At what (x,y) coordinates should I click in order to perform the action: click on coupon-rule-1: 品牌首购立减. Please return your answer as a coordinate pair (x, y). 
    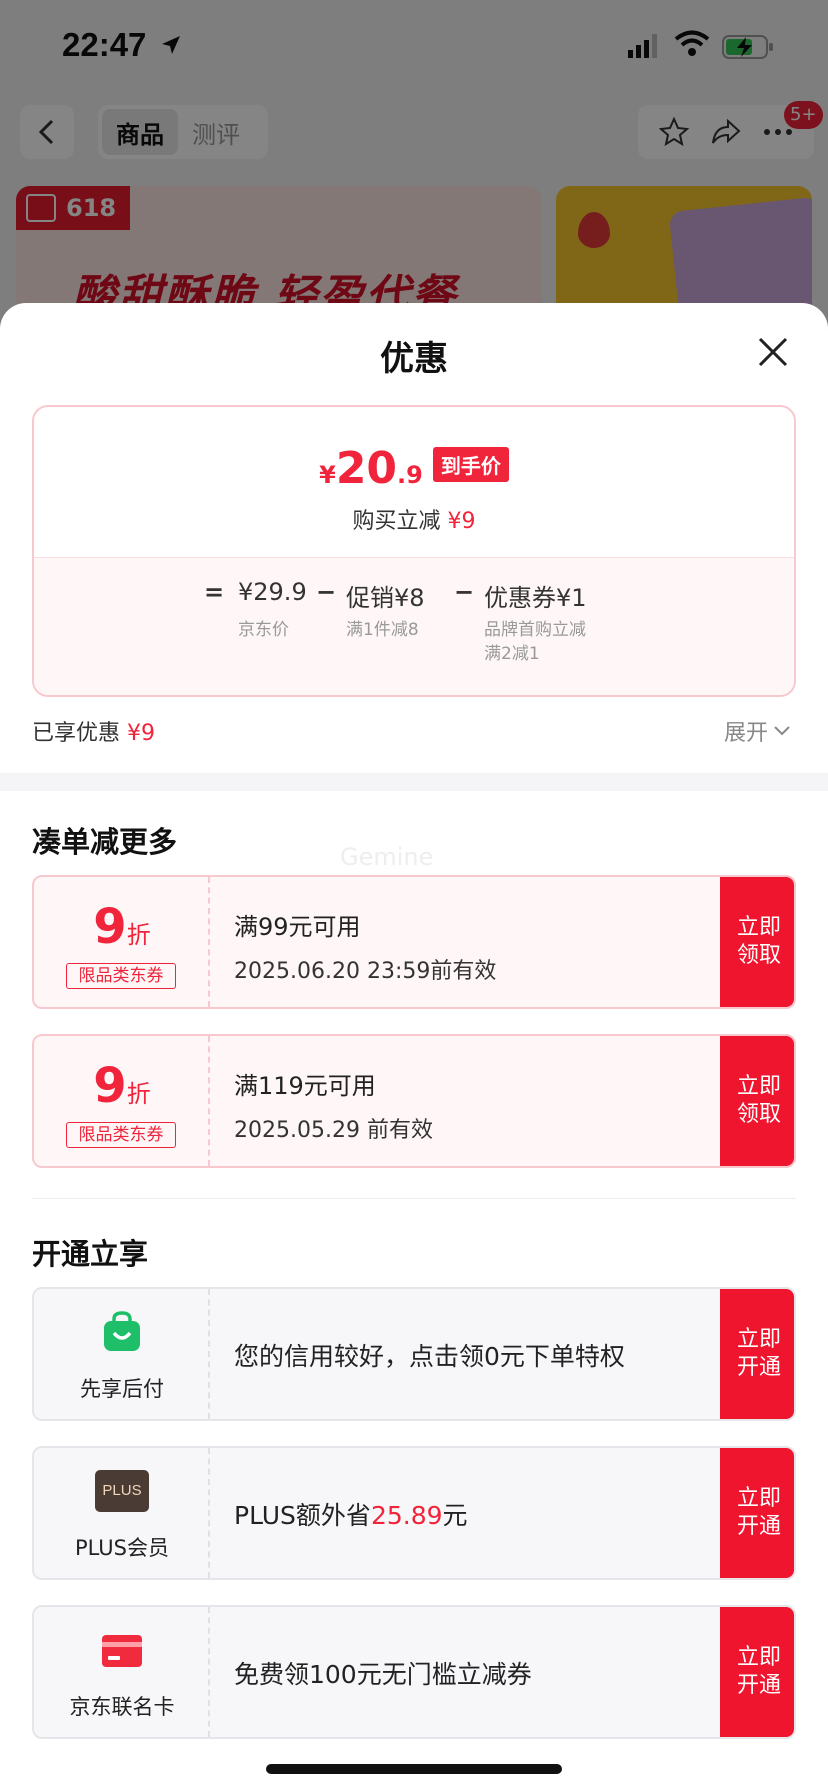
    Looking at the image, I should click on (535, 630).